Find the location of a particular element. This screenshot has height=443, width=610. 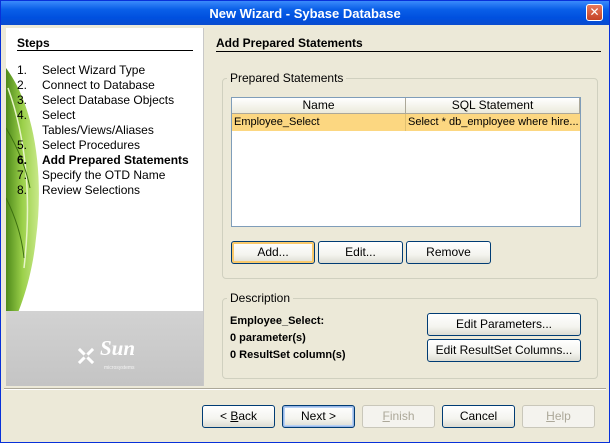

steps-divider is located at coordinates (105, 50).